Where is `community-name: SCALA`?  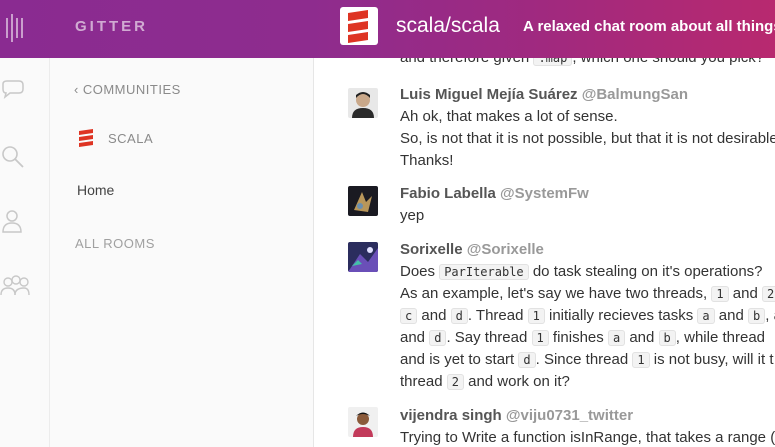
community-name: SCALA is located at coordinates (131, 138).